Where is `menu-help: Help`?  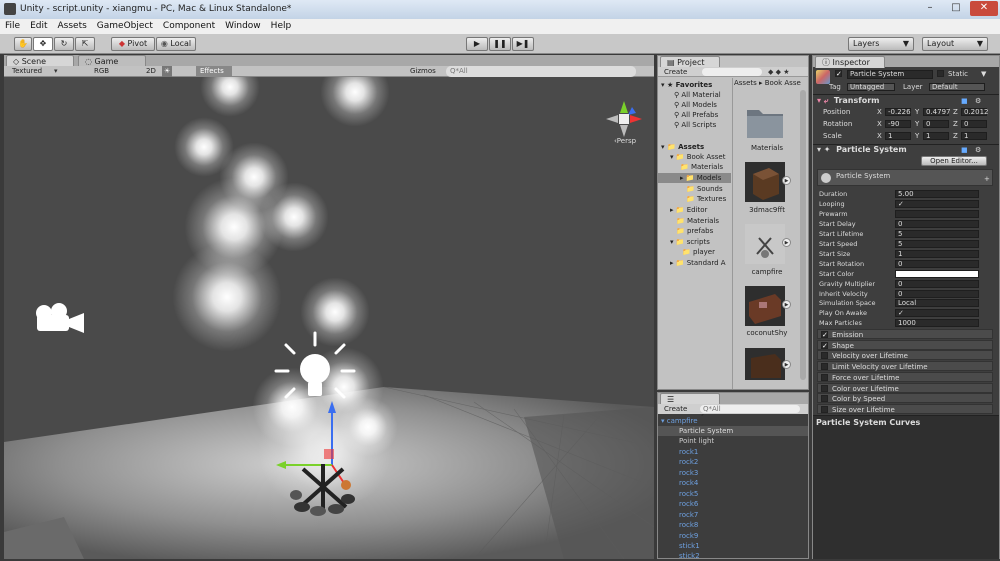
menu-help: Help is located at coordinates (281, 25).